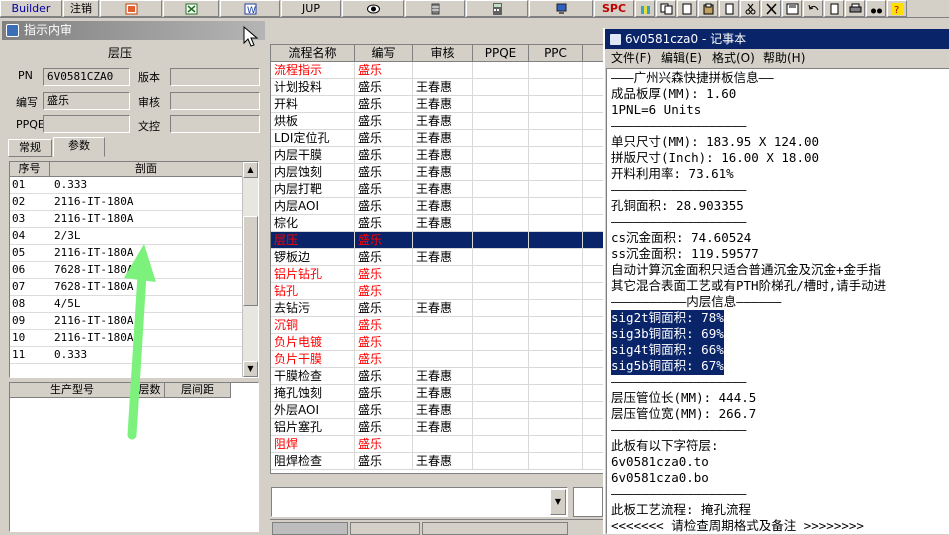 The height and width of the screenshot is (535, 949). Describe the element at coordinates (771, 8) in the screenshot. I see `delete-button` at that location.